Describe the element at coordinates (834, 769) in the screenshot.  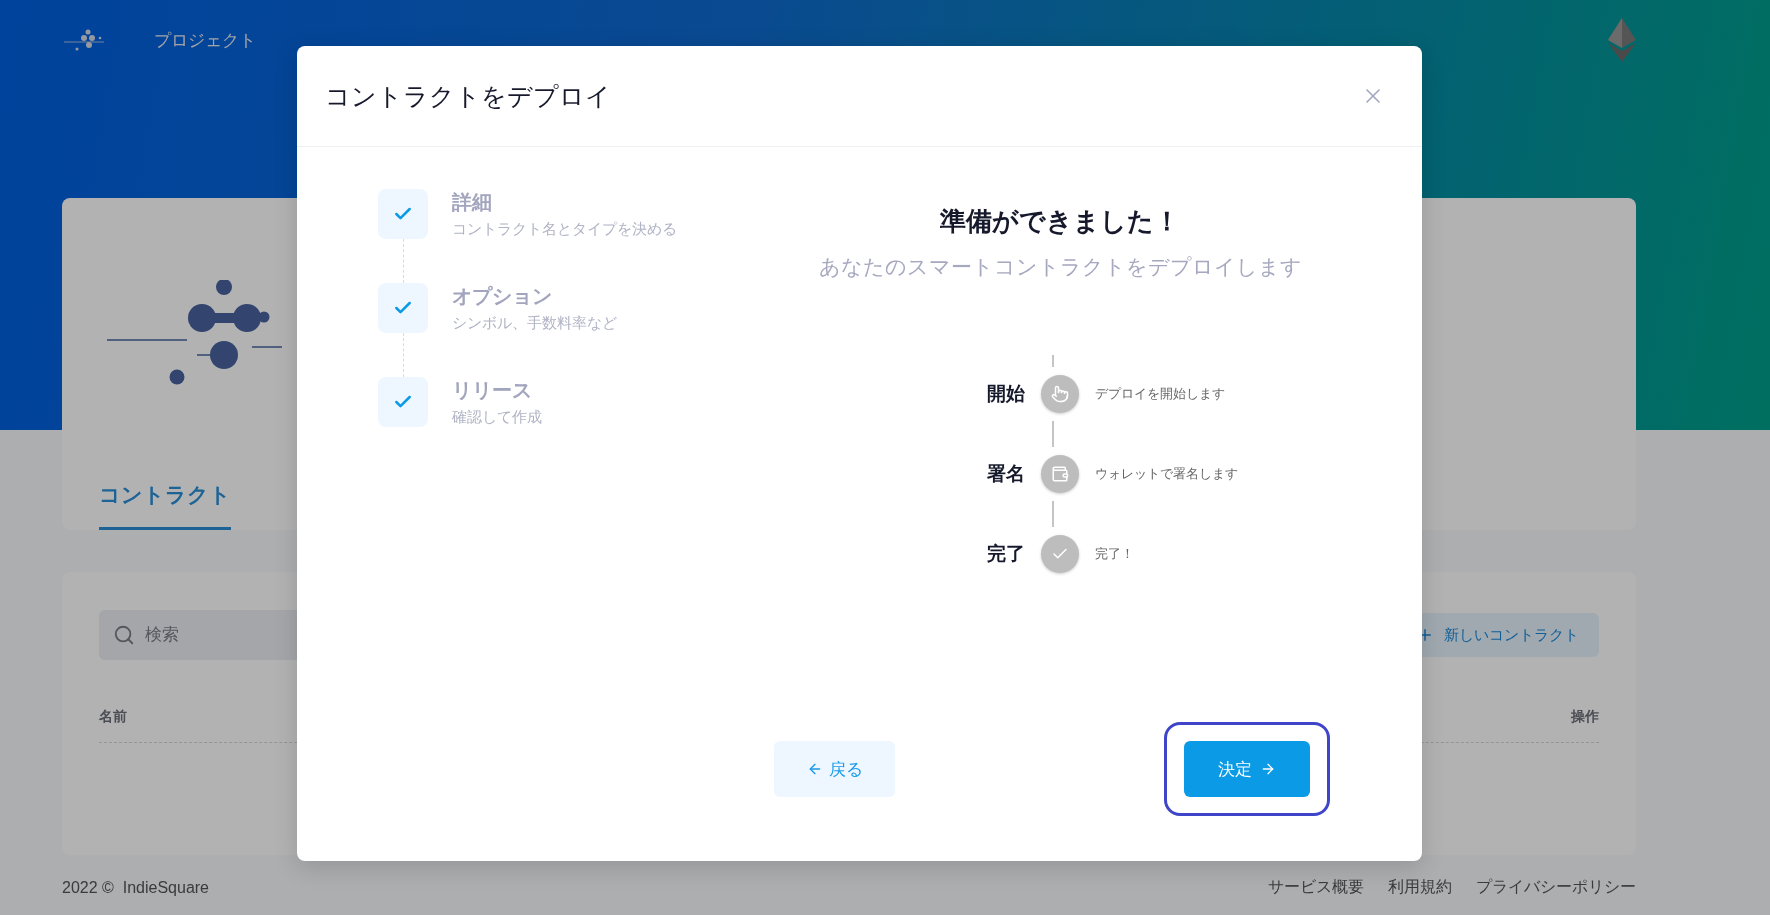
I see `back-button: 戻る` at that location.